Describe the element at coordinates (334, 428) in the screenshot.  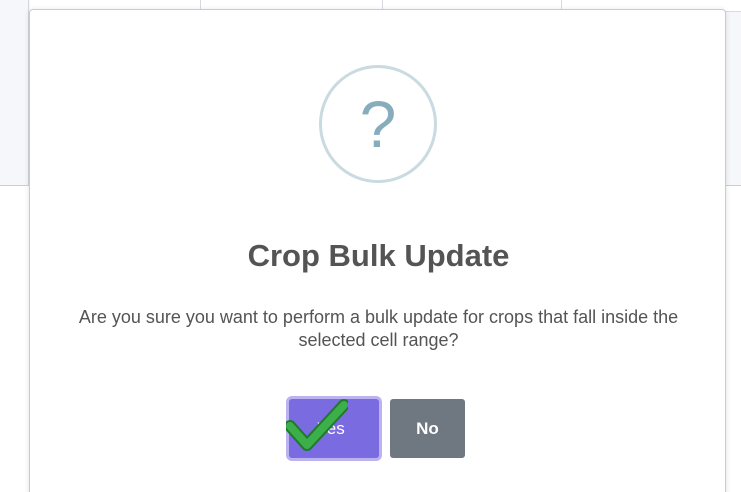
I see `yes-button: Yes` at that location.